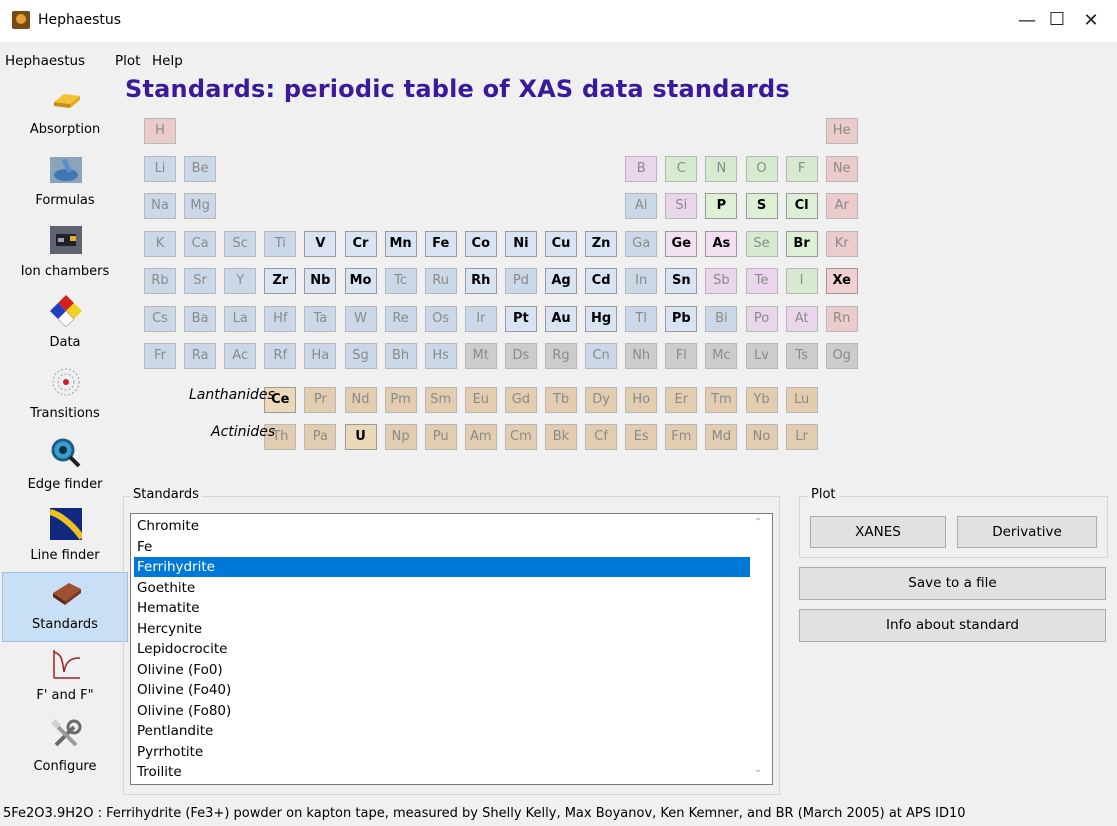  What do you see at coordinates (440, 281) in the screenshot?
I see `element-ru: Ru` at bounding box center [440, 281].